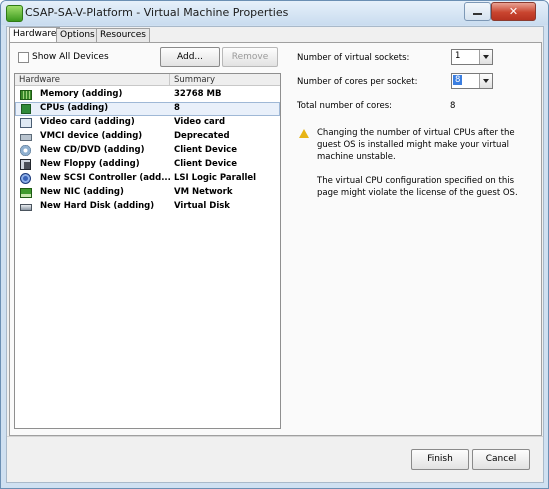  What do you see at coordinates (147, 137) in the screenshot?
I see `hardware-row-vmci-device: VMCI device (adding) Deprecated` at bounding box center [147, 137].